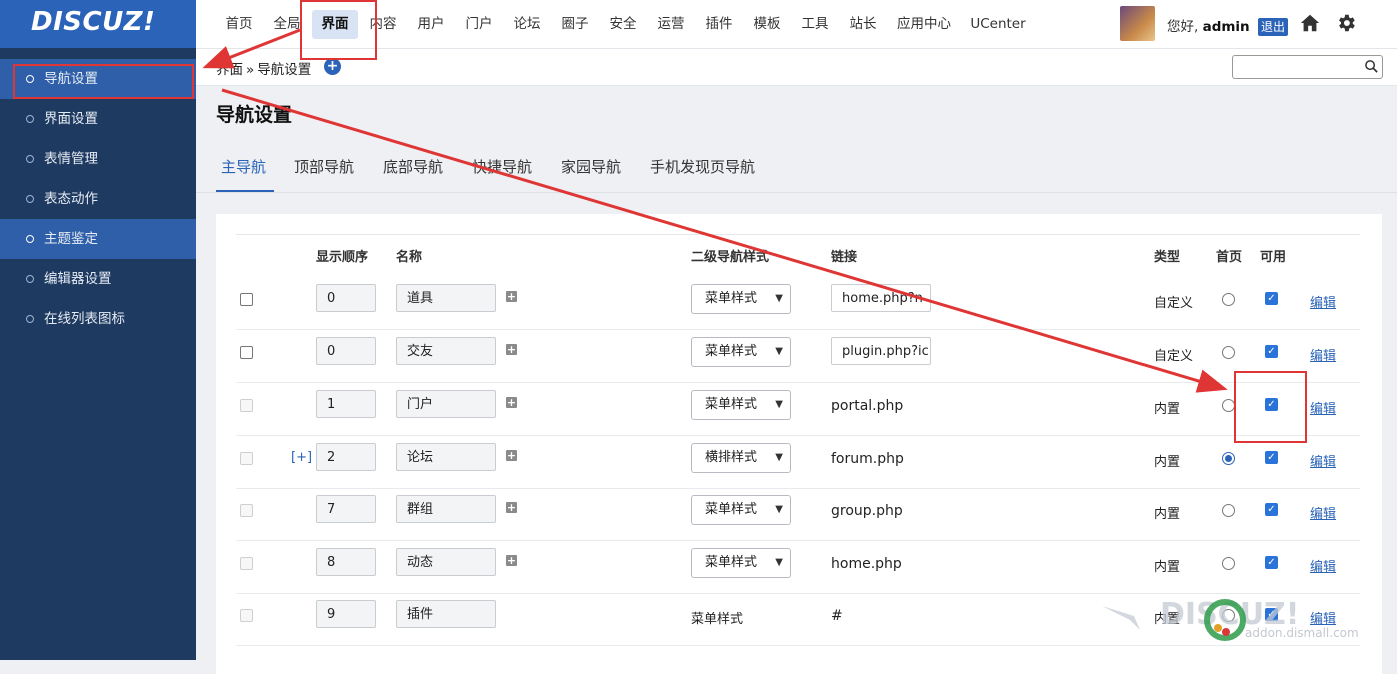 This screenshot has height=674, width=1397. I want to click on top-nav-templates: 模板, so click(767, 24).